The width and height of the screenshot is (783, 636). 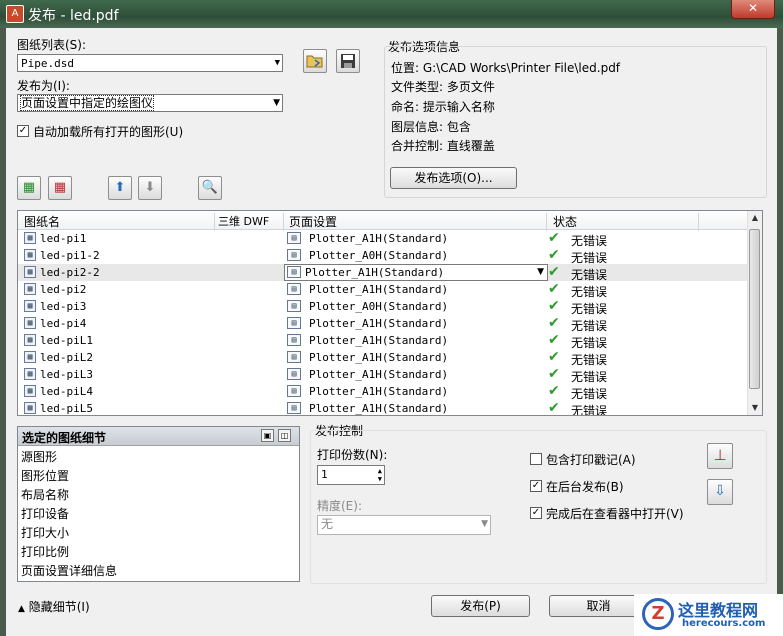 I want to click on sheet-list-combo: Pipe.dsd ▼, so click(x=150, y=63).